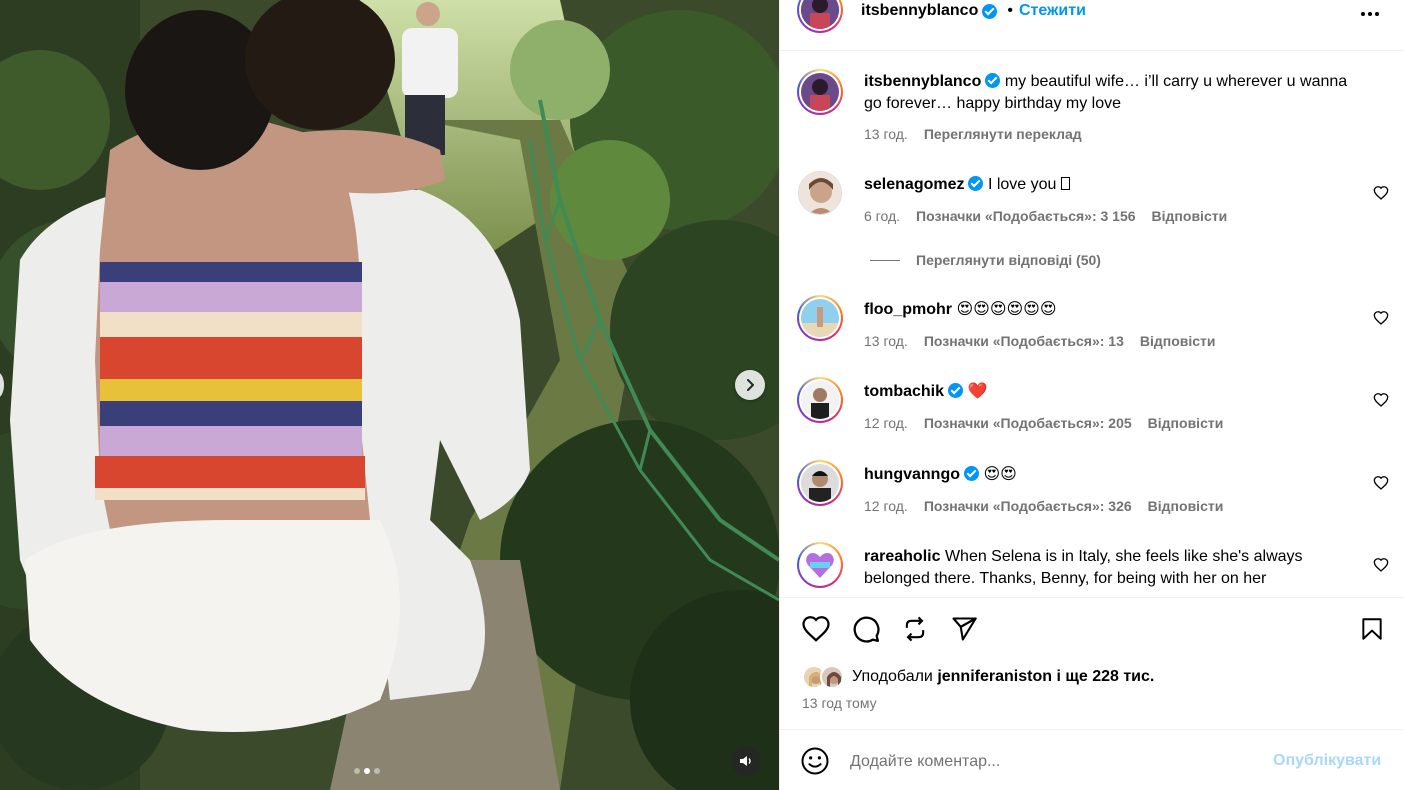 The height and width of the screenshot is (790, 1404). I want to click on comment-username: rareaholic, so click(902, 556).